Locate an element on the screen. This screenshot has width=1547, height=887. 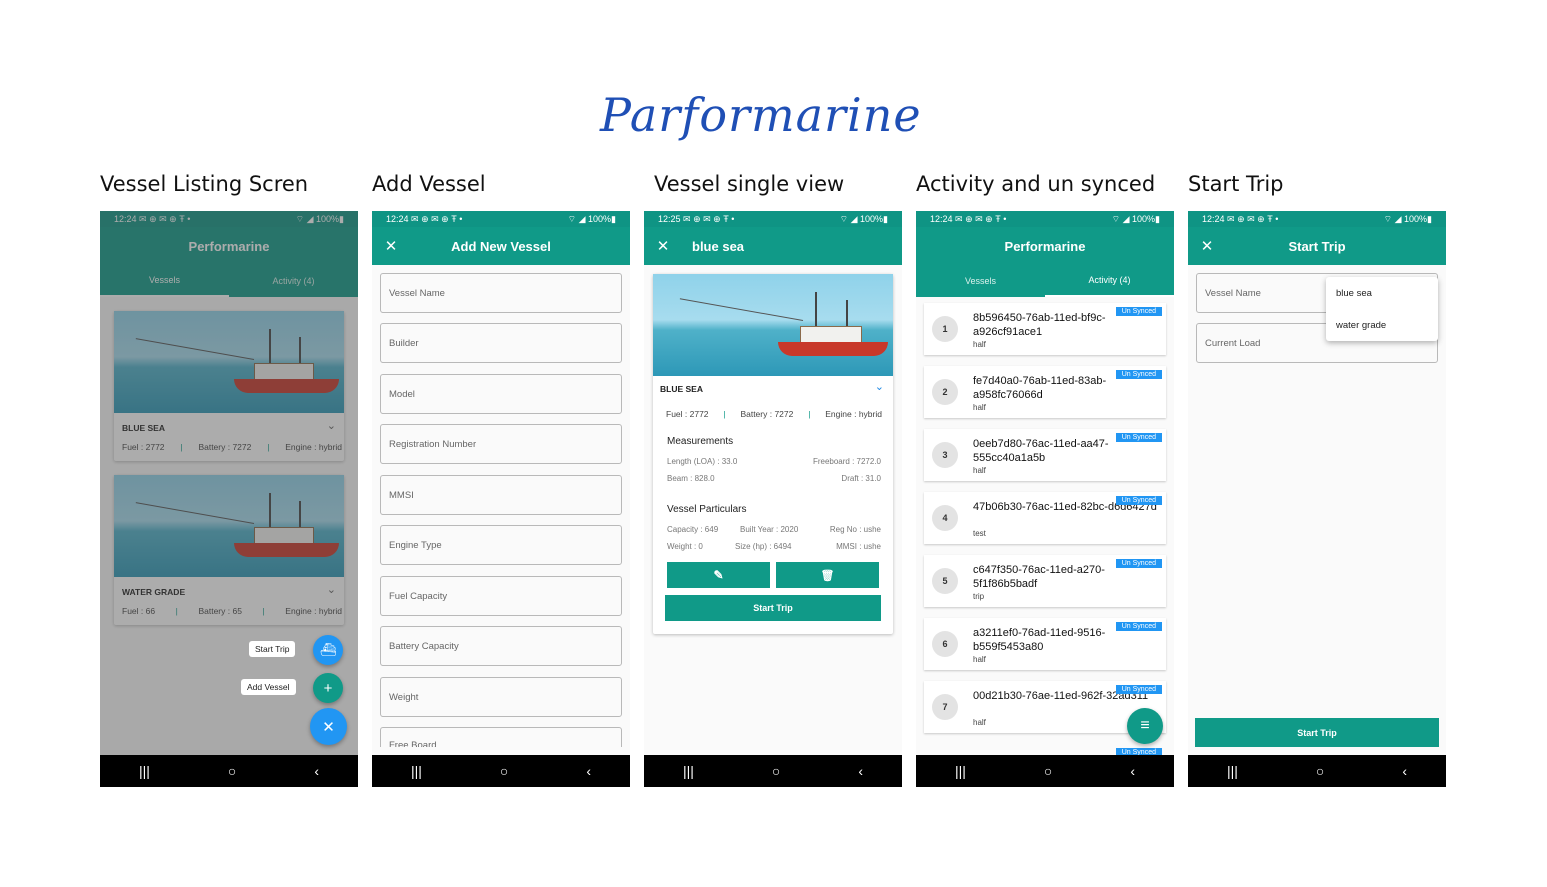
registration-number-field: Registration Number is located at coordinates (501, 444).